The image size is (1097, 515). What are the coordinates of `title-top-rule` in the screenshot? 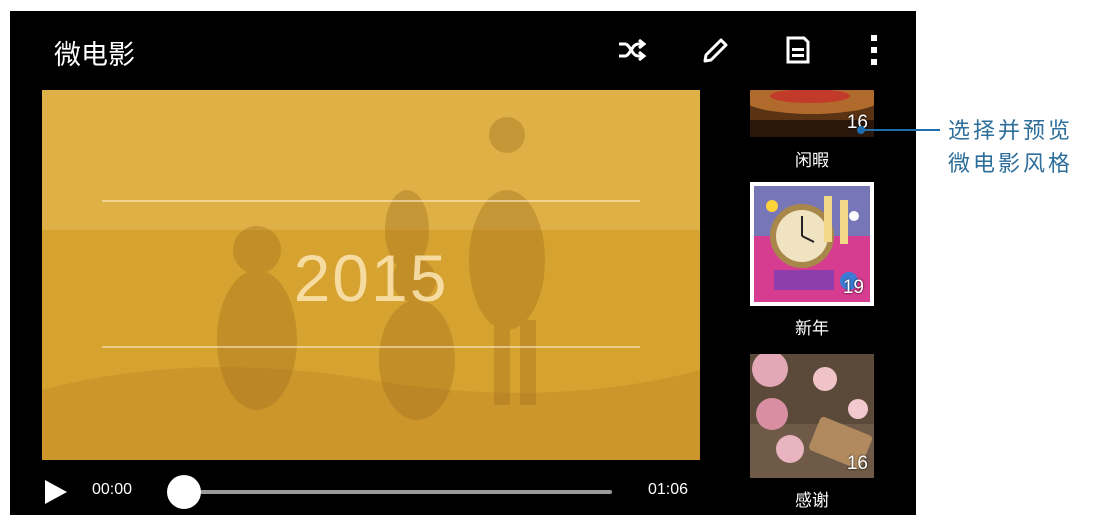 It's located at (371, 201).